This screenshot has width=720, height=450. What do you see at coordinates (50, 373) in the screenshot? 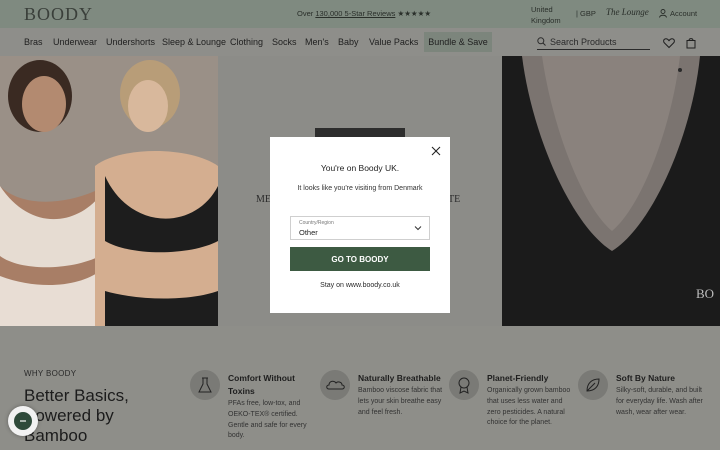
I see `section-eyebrow: WHY BOODY` at bounding box center [50, 373].